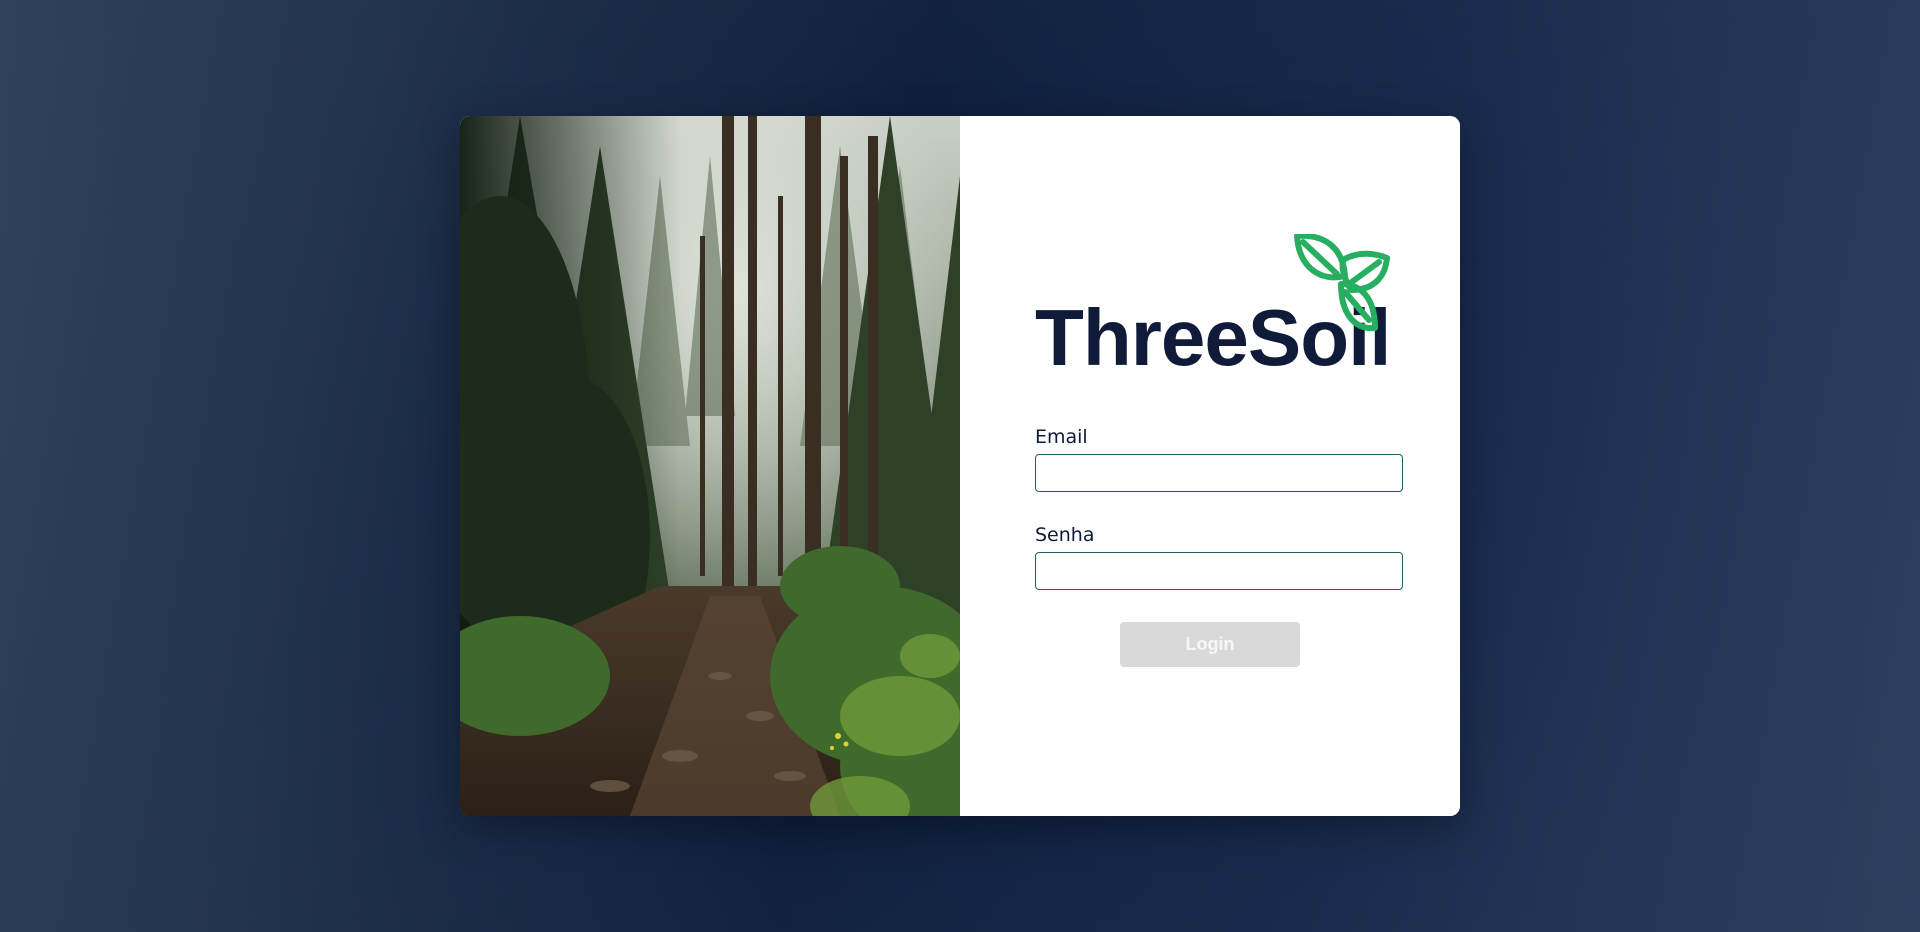 This screenshot has width=1920, height=932. Describe the element at coordinates (1065, 535) in the screenshot. I see `password-label: Senha` at that location.